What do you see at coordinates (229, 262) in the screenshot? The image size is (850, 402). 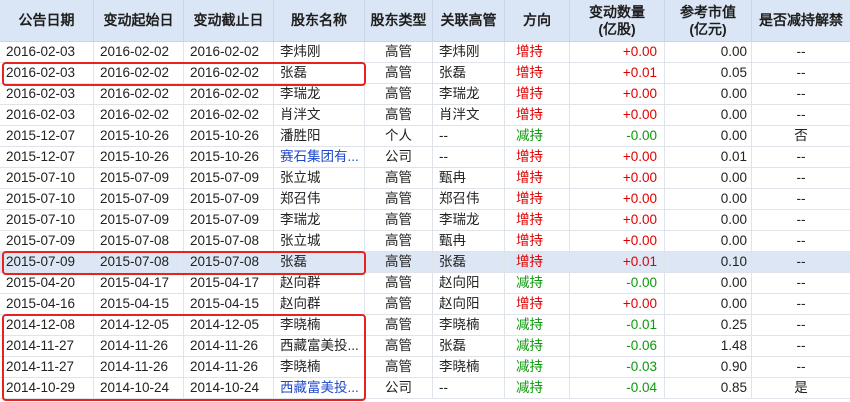 I see `end-date-cell: 2015-07-08` at bounding box center [229, 262].